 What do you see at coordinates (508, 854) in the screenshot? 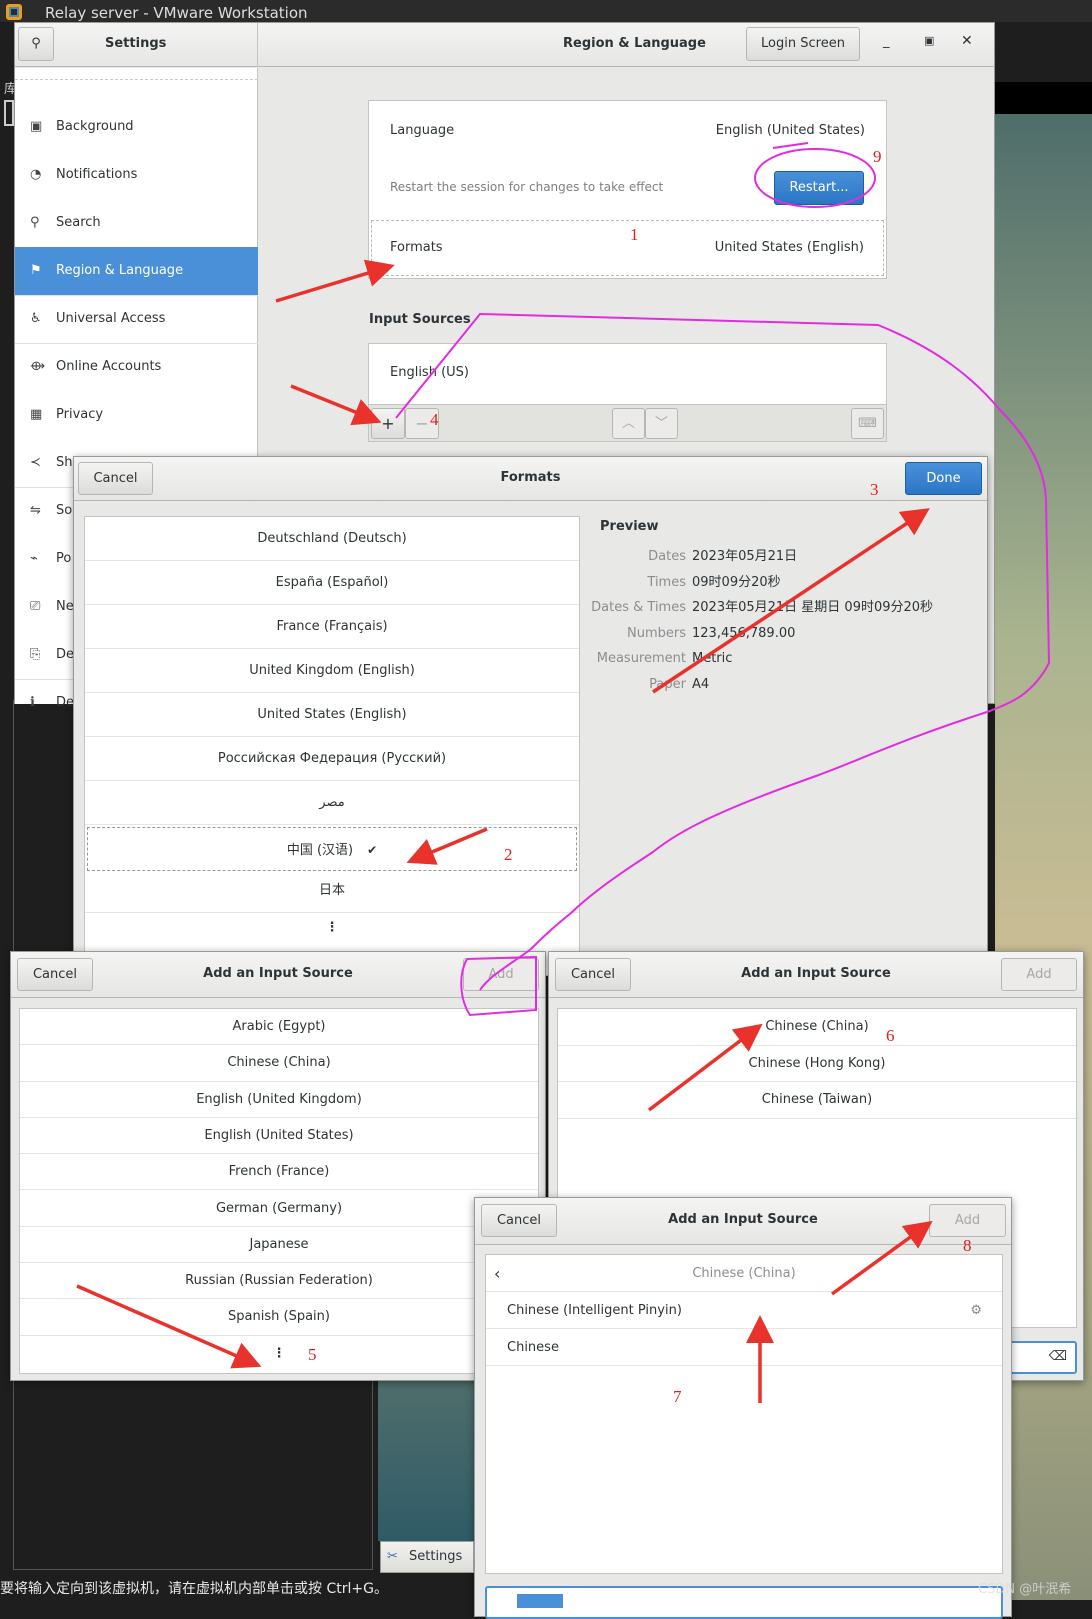
I see `annotation-number: 2` at bounding box center [508, 854].